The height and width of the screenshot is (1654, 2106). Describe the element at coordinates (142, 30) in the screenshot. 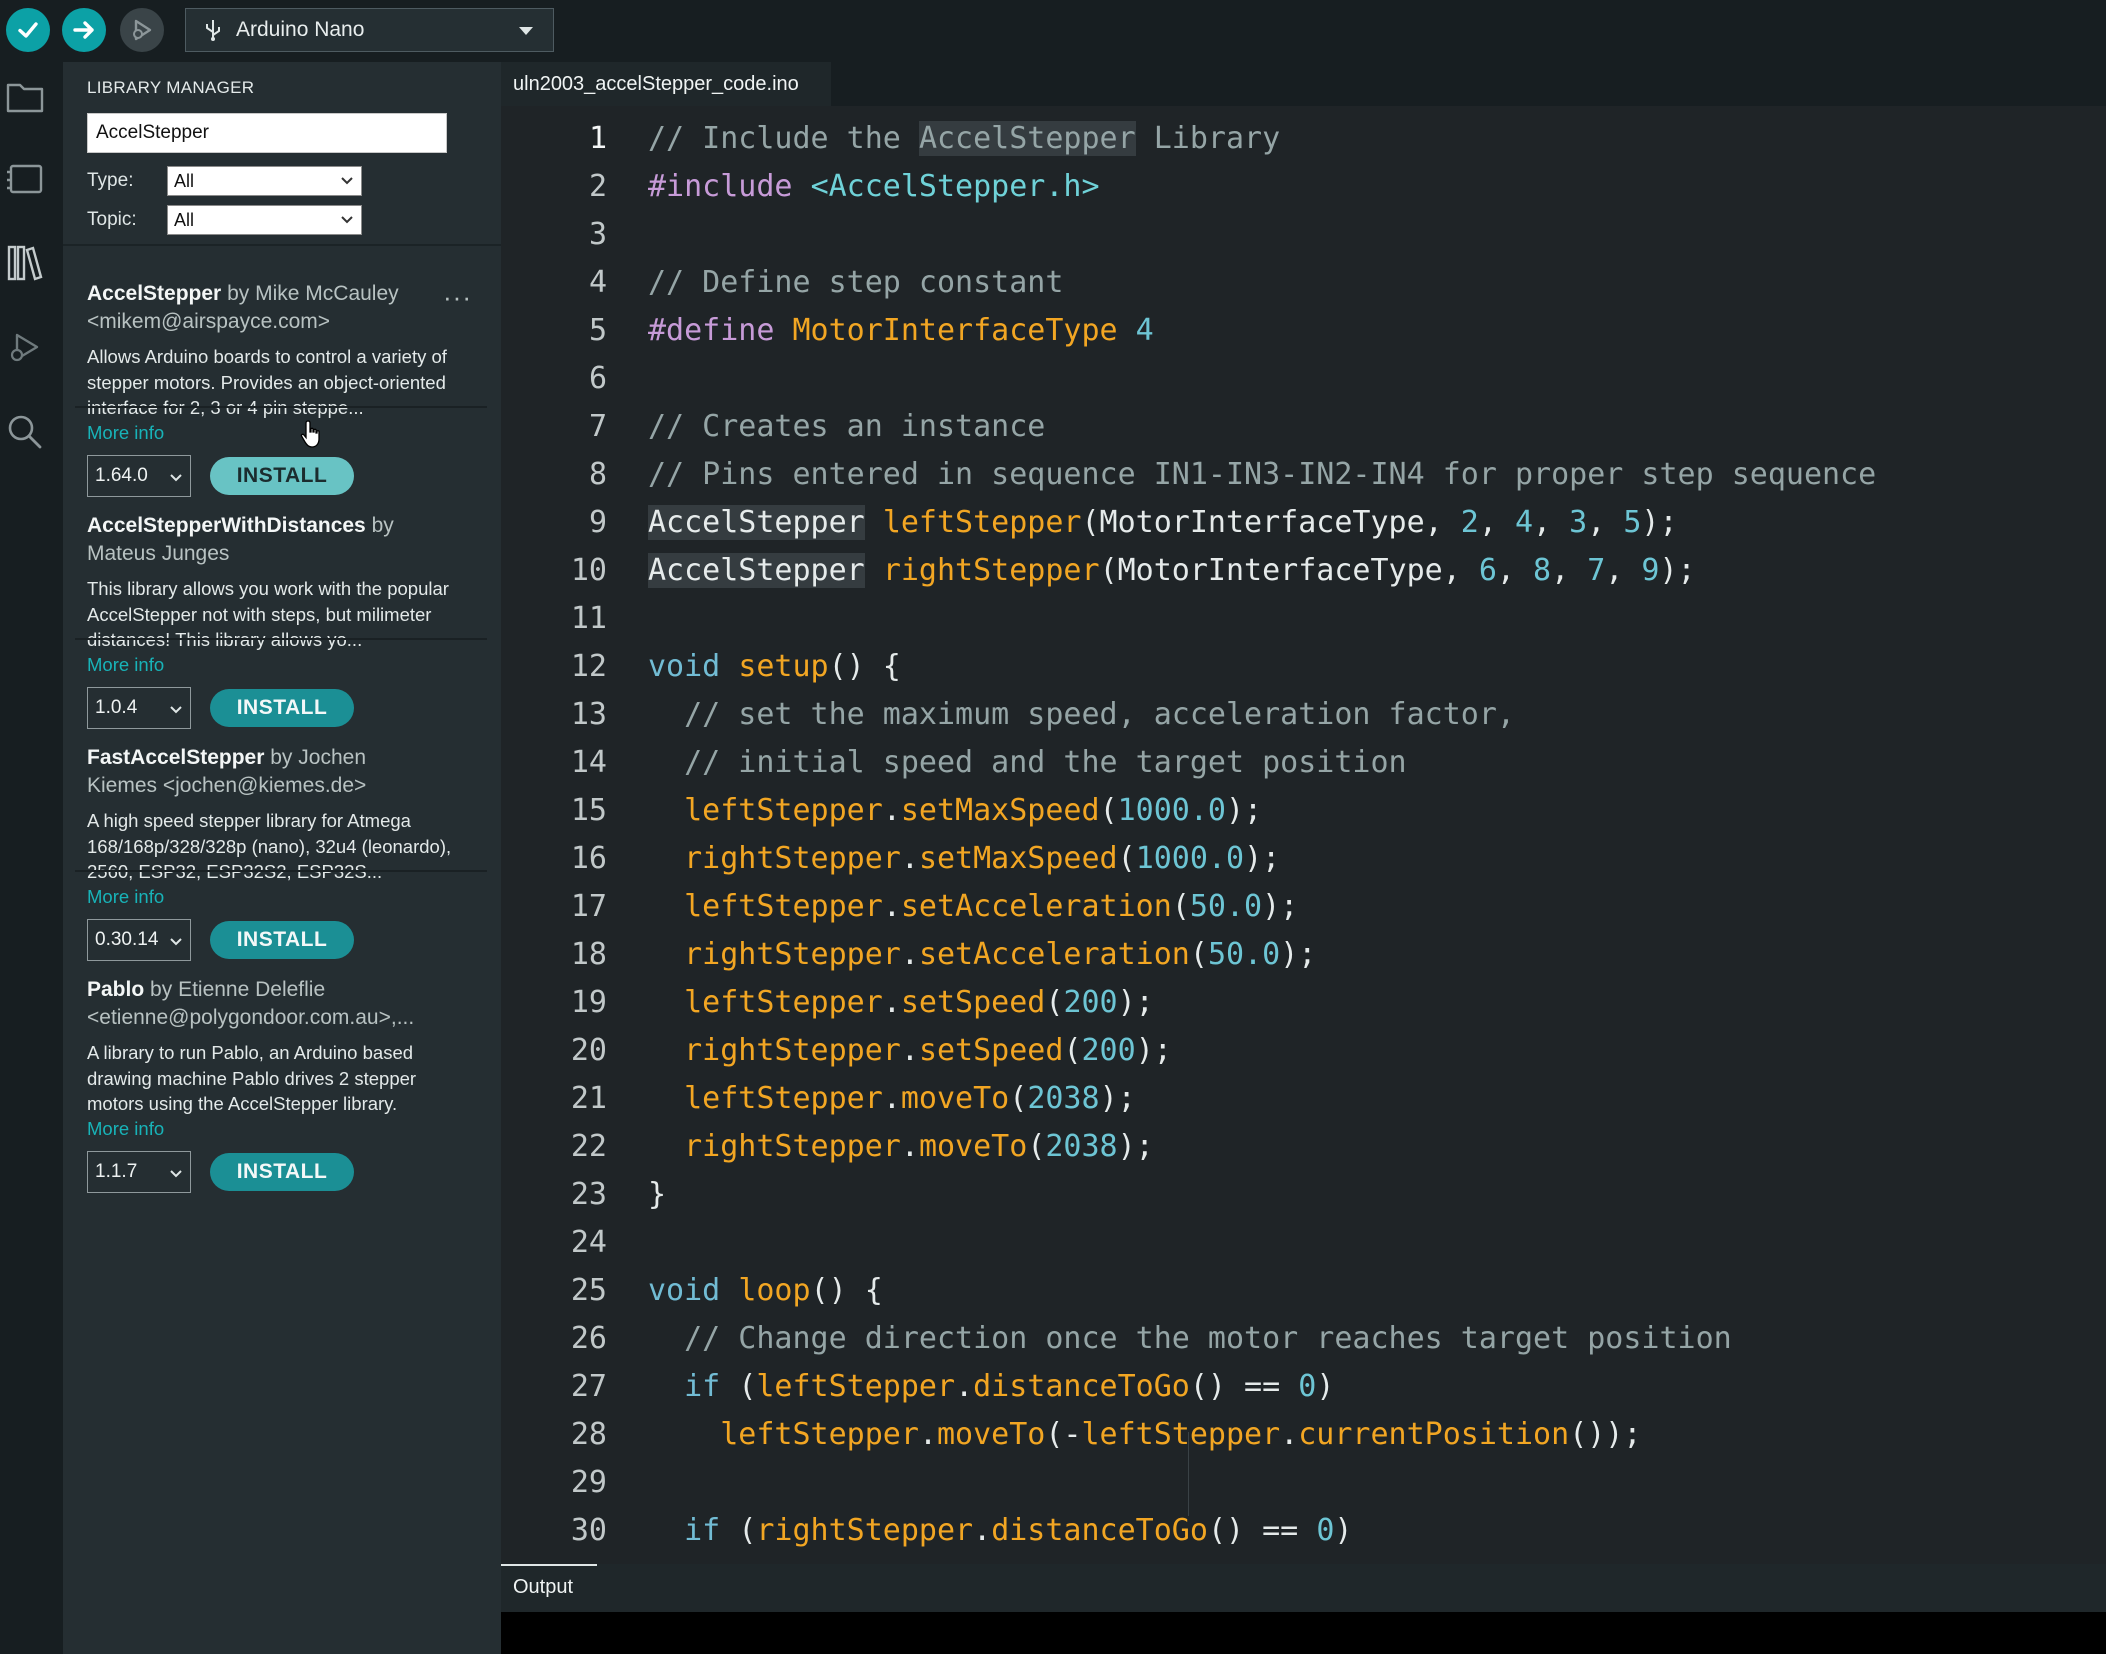

I see `debug-button` at that location.